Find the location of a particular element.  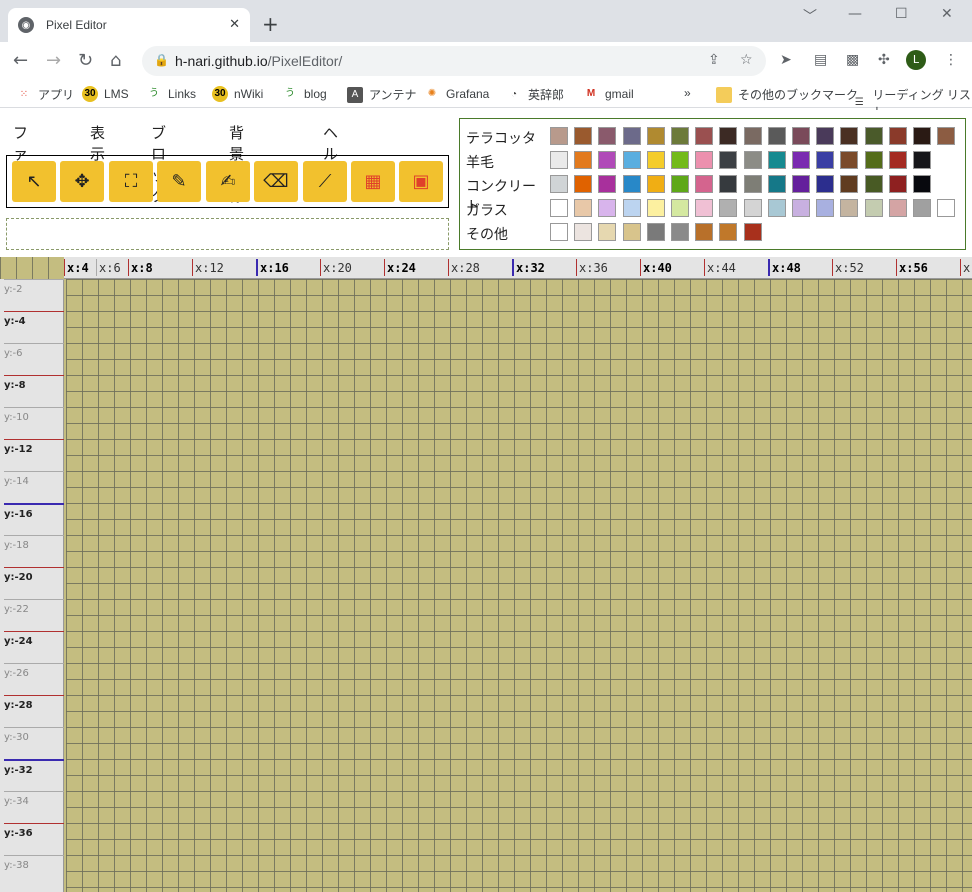

extension-doc-icon: ▤ is located at coordinates (820, 60).